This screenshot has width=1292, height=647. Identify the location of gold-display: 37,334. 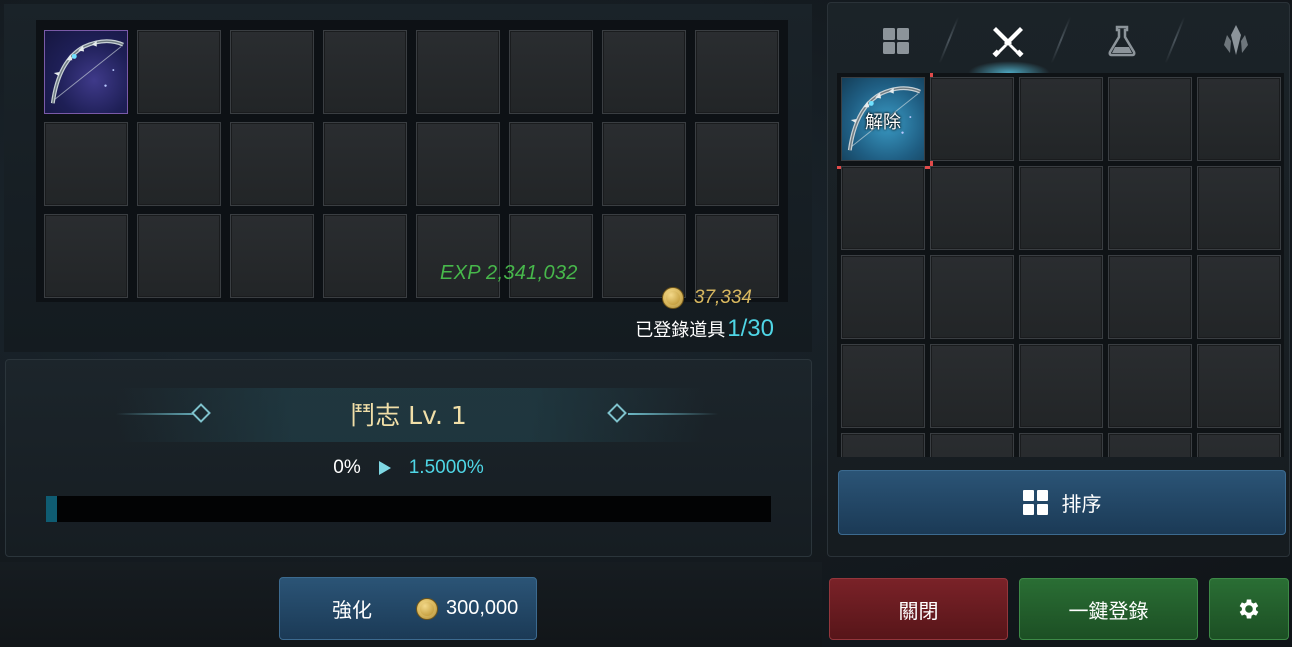
(706, 298).